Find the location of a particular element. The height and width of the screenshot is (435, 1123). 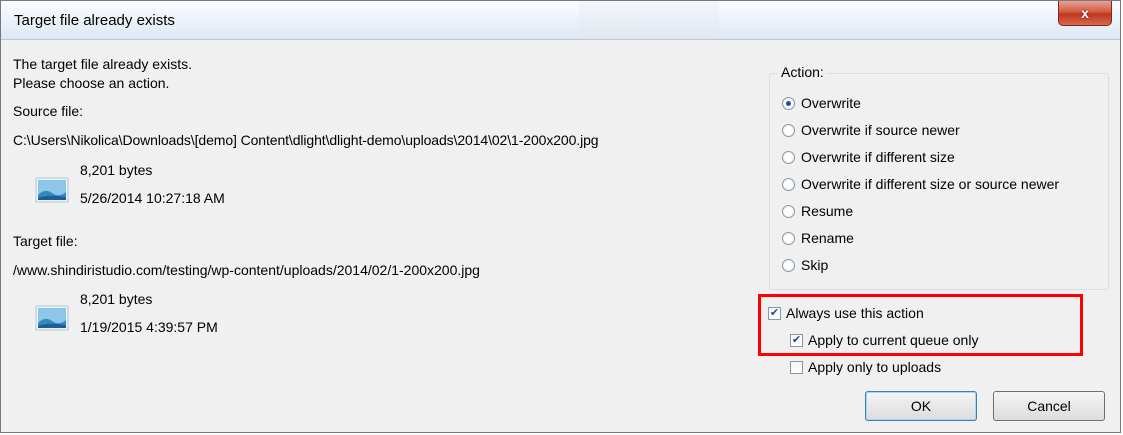

close-icon: x is located at coordinates (1085, 13).